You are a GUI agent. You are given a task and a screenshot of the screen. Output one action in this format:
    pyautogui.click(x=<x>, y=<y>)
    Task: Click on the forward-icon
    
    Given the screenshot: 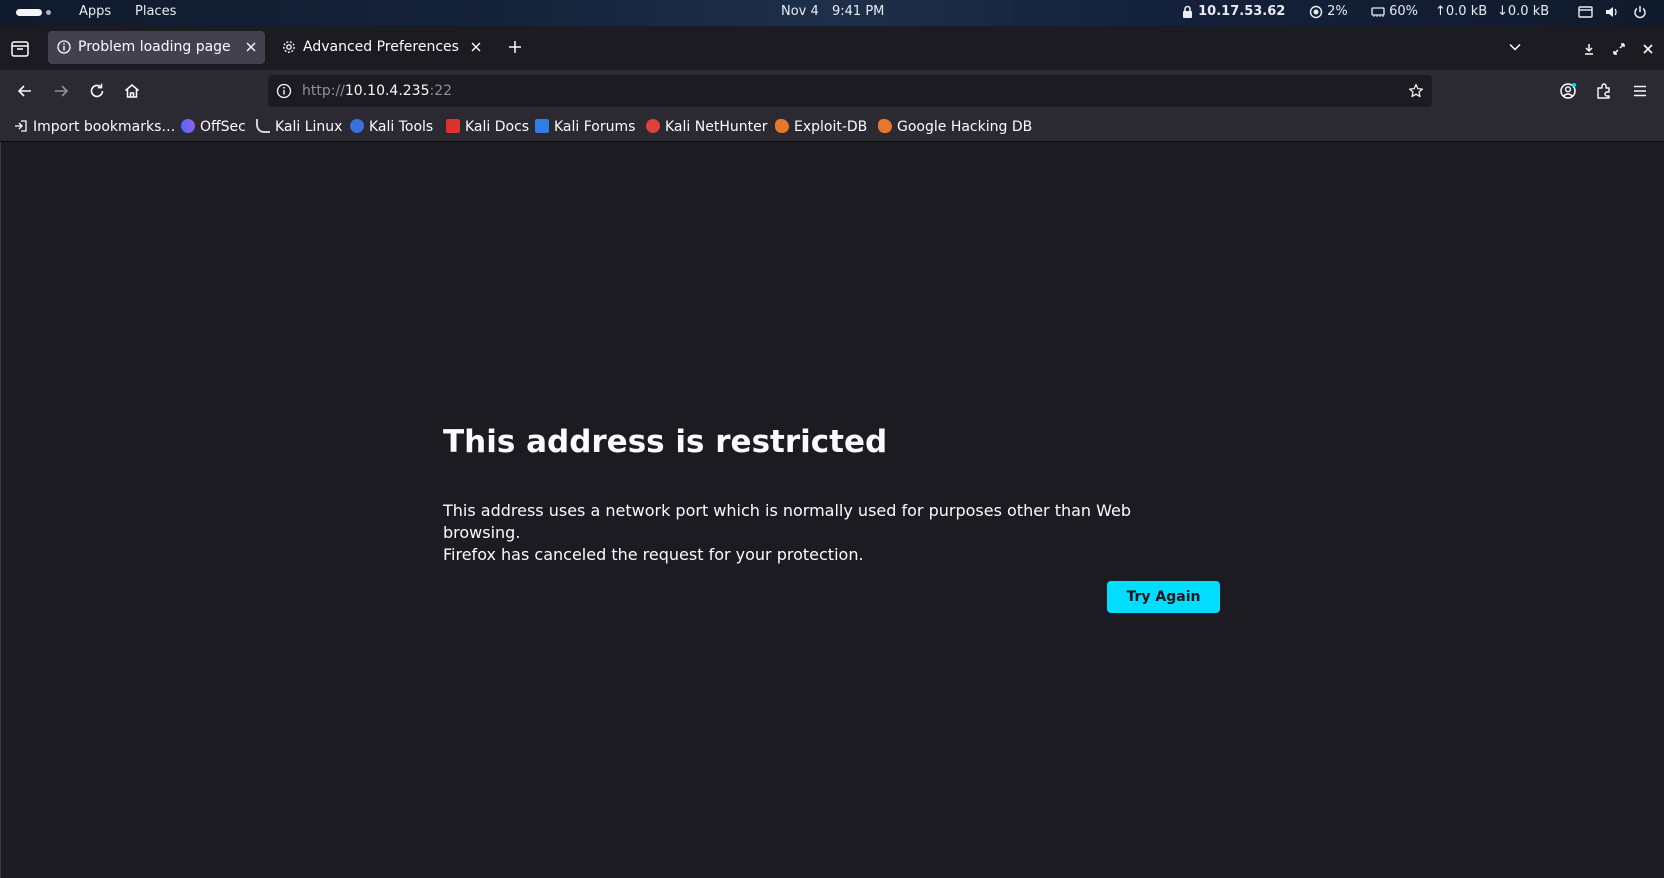 What is the action you would take?
    pyautogui.click(x=61, y=91)
    